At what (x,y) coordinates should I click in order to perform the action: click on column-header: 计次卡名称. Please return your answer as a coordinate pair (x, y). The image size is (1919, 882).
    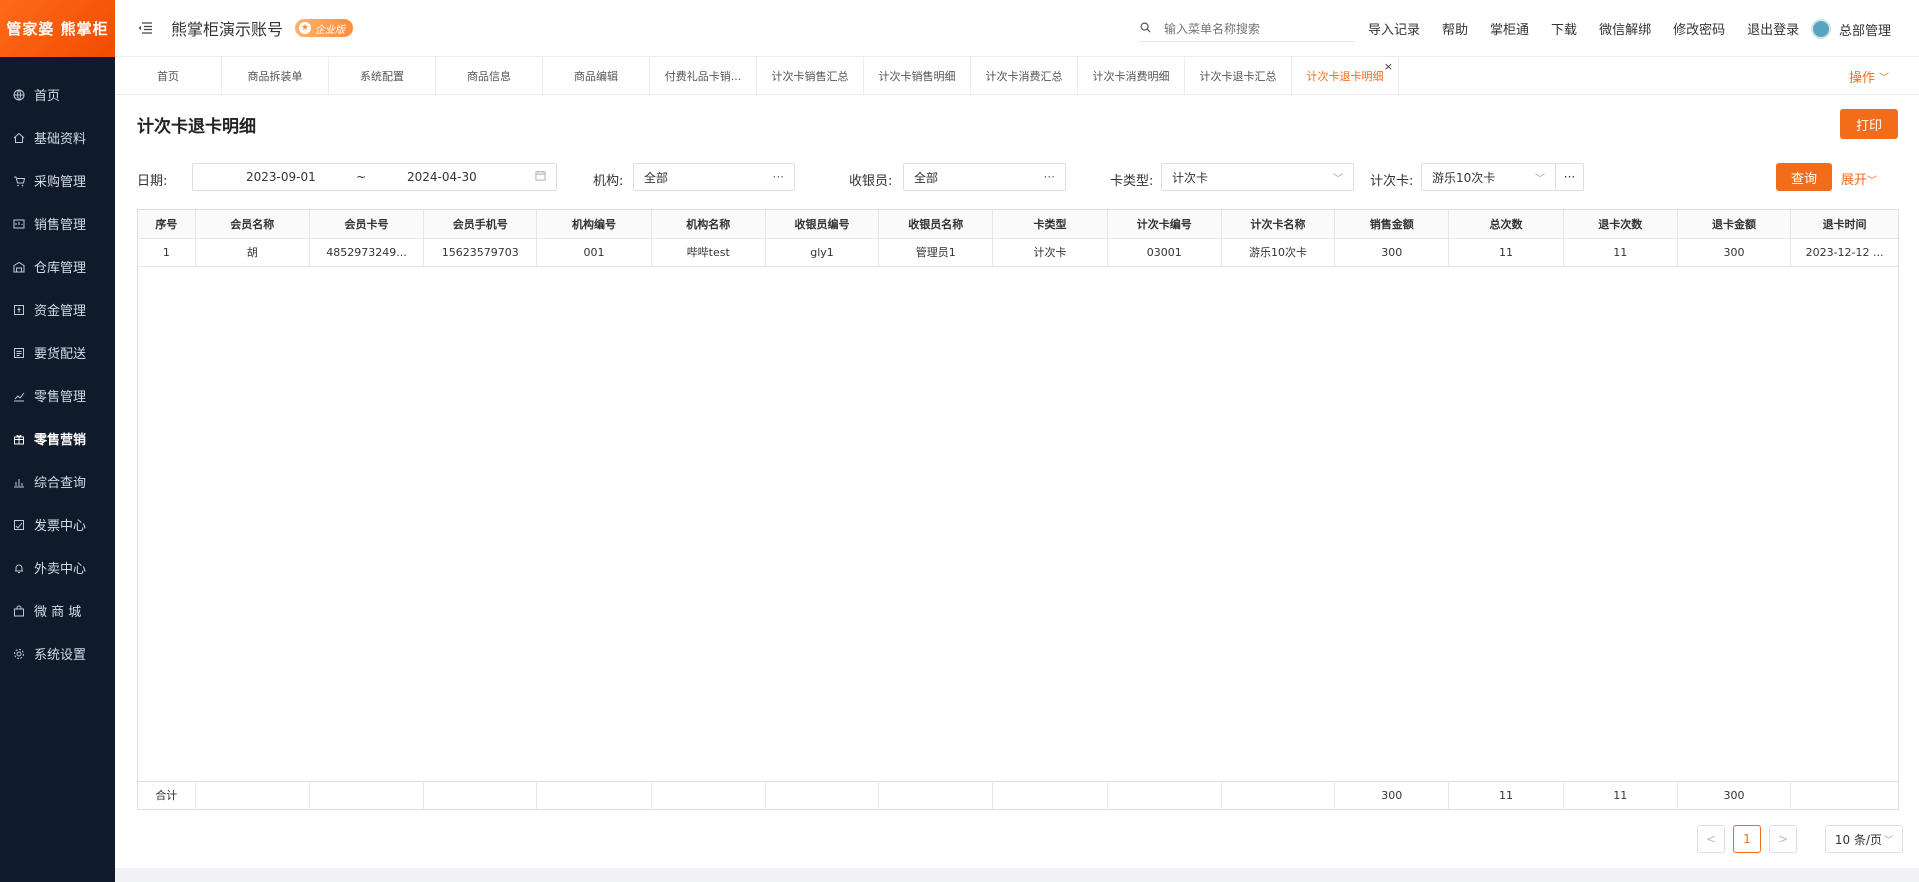
    Looking at the image, I should click on (1278, 224).